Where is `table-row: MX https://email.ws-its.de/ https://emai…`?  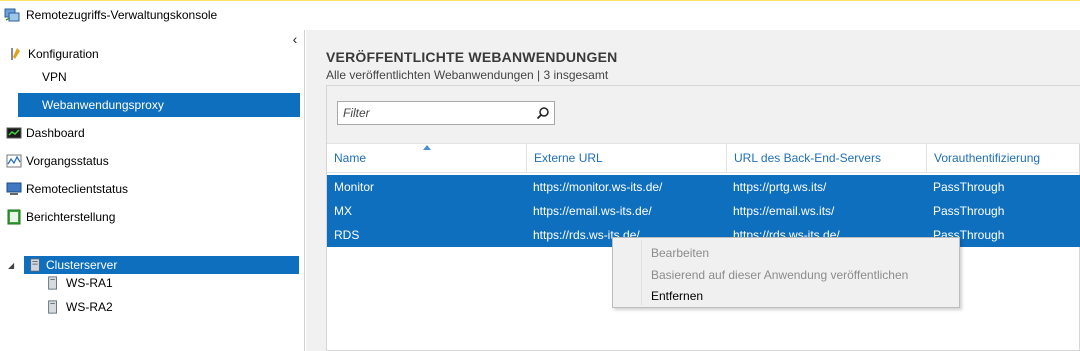 table-row: MX https://email.ws-its.de/ https://emai… is located at coordinates (703, 211).